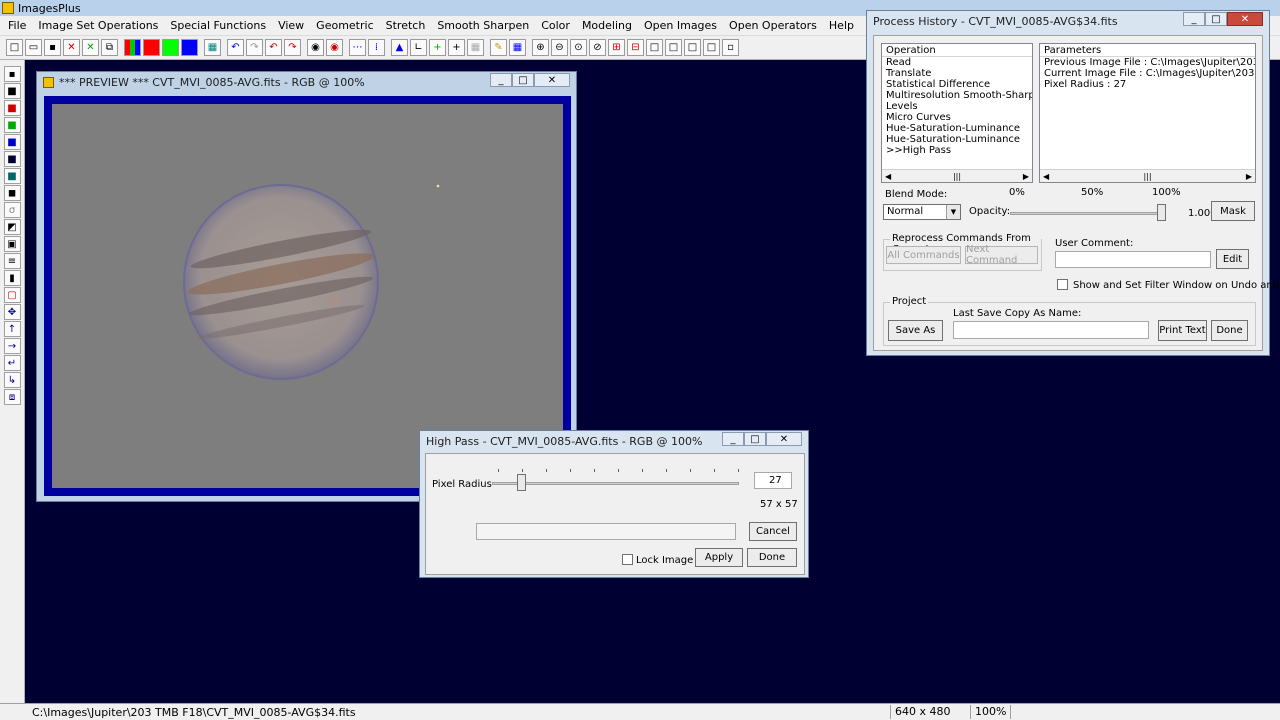 This screenshot has height=720, width=1280. What do you see at coordinates (597, 47) in the screenshot?
I see `zoom-actual-icon: ⊘` at bounding box center [597, 47].